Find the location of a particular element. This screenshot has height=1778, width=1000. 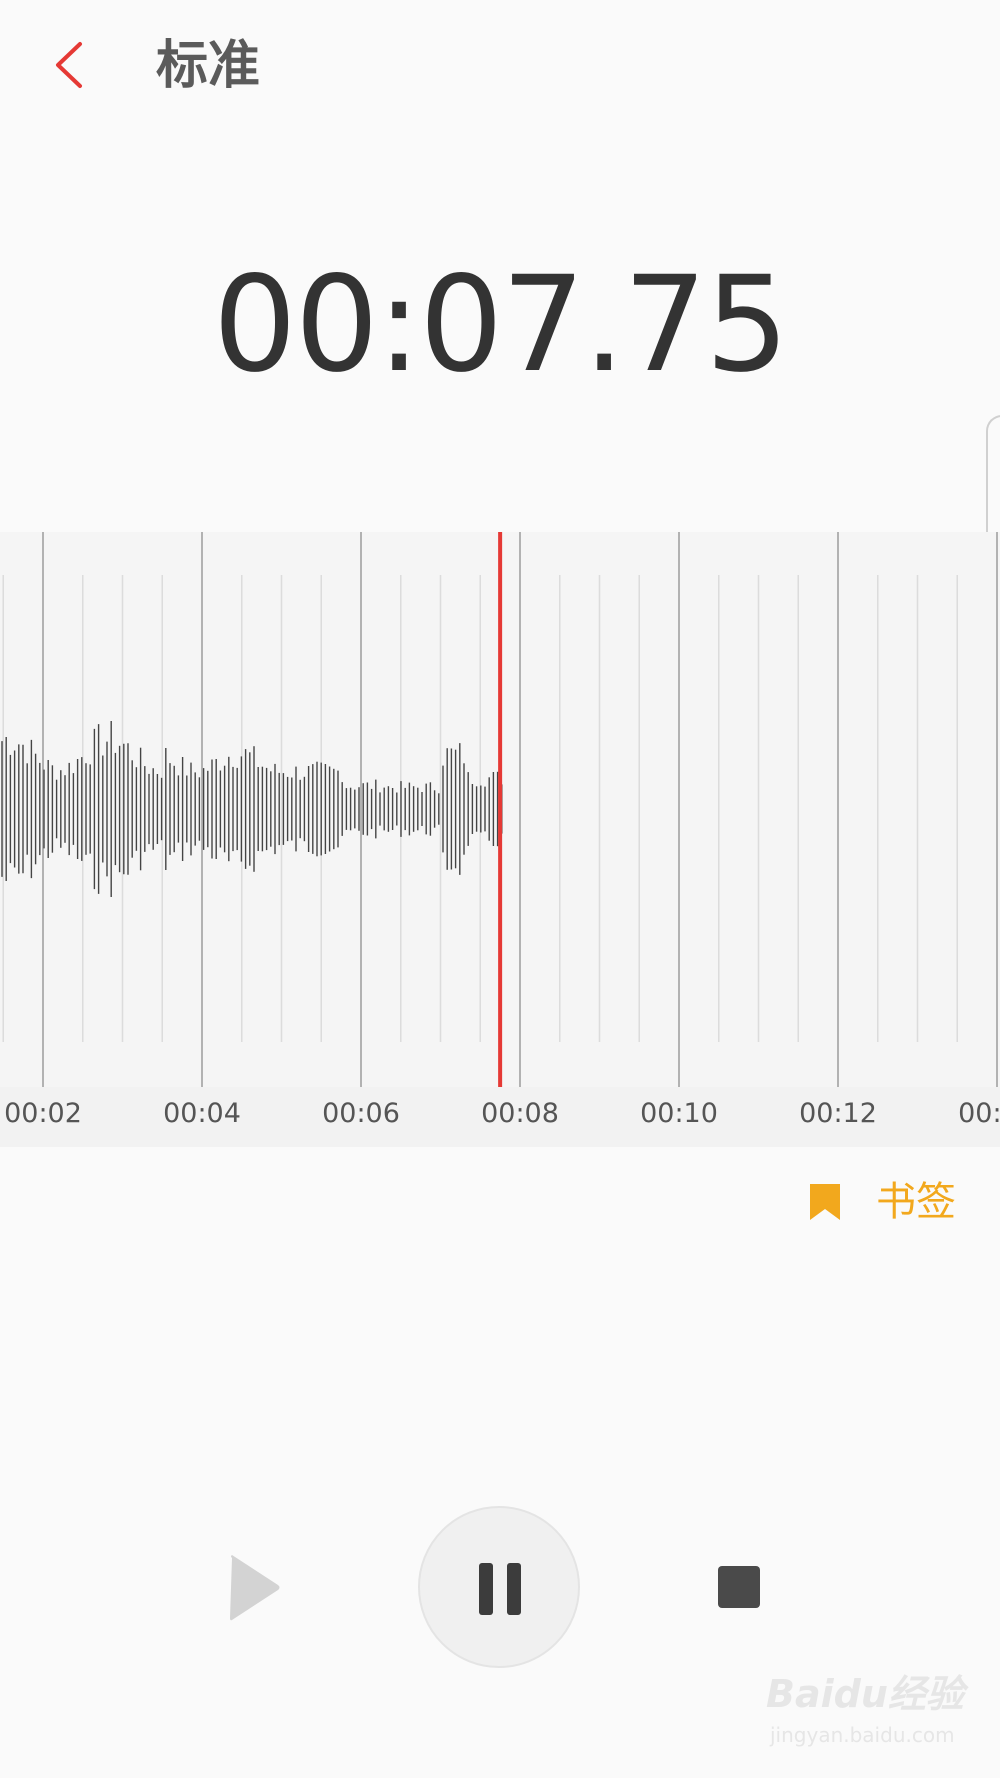

bookmark-button: 书签 is located at coordinates (882, 1202).